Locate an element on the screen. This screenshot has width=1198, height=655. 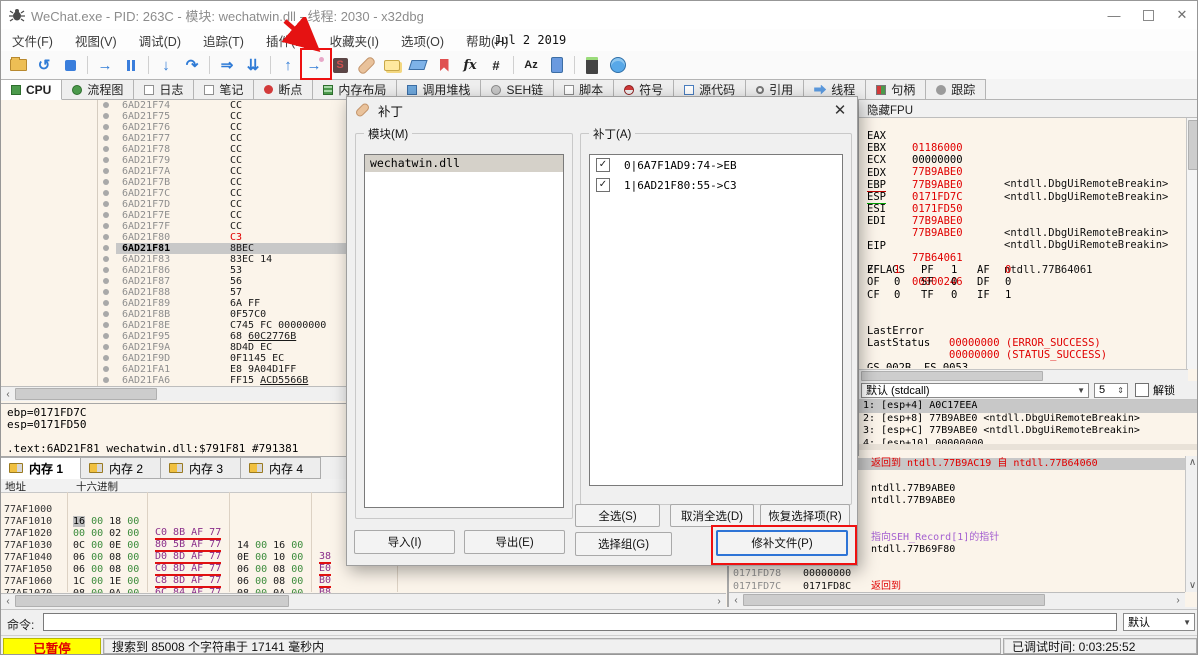
module-list-item: wechatwin.dll is located at coordinates (464, 163).